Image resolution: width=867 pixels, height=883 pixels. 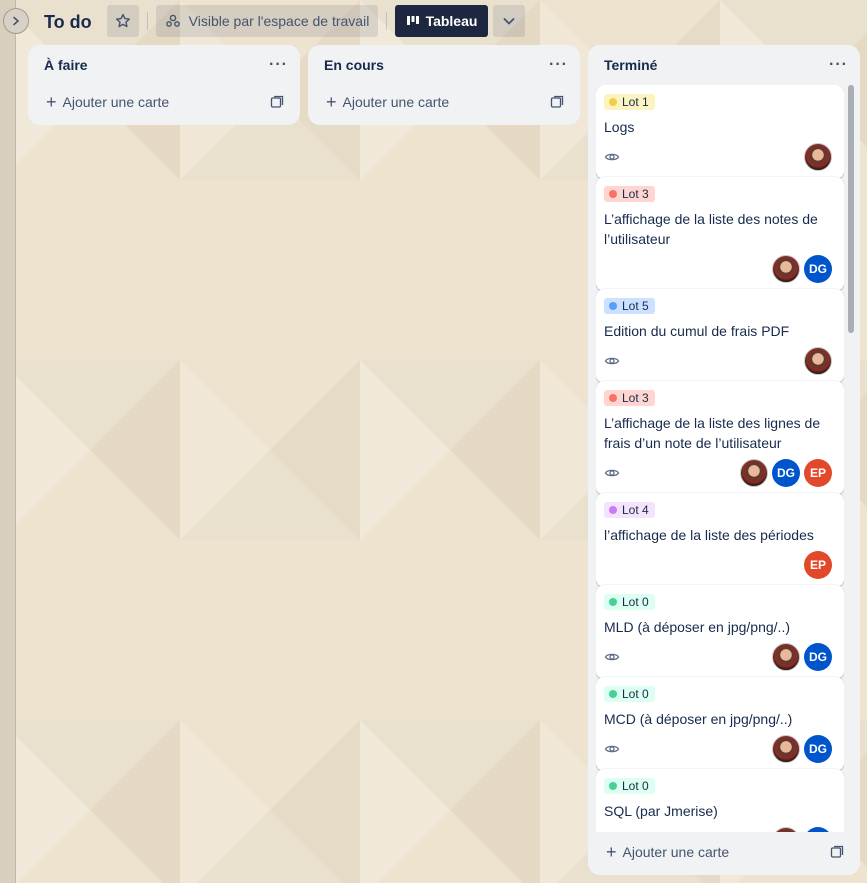 I want to click on list-en-cours: En cours ··· + Ajouter une carte, so click(x=444, y=85).